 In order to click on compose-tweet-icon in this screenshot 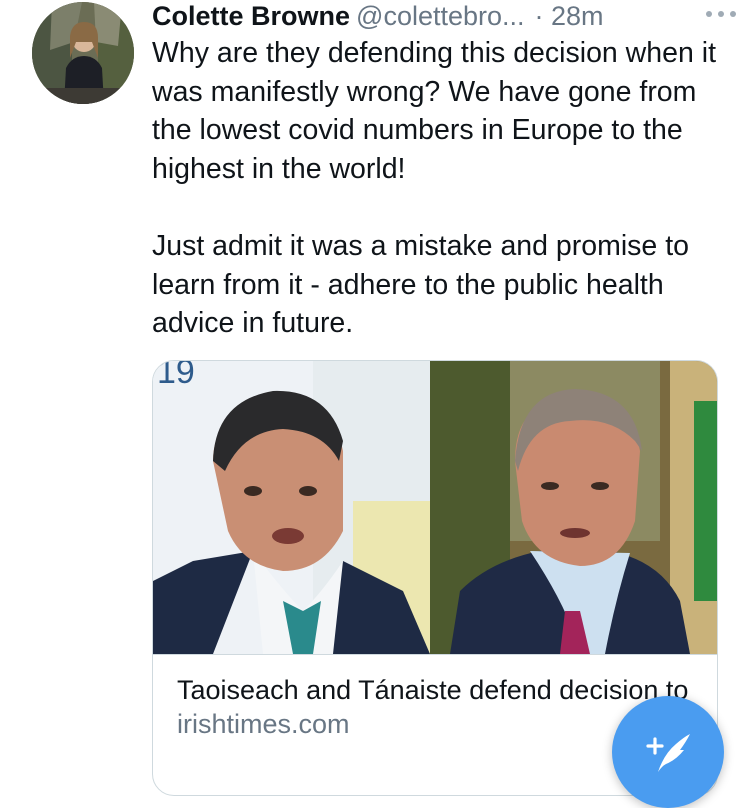, I will do `click(668, 753)`.